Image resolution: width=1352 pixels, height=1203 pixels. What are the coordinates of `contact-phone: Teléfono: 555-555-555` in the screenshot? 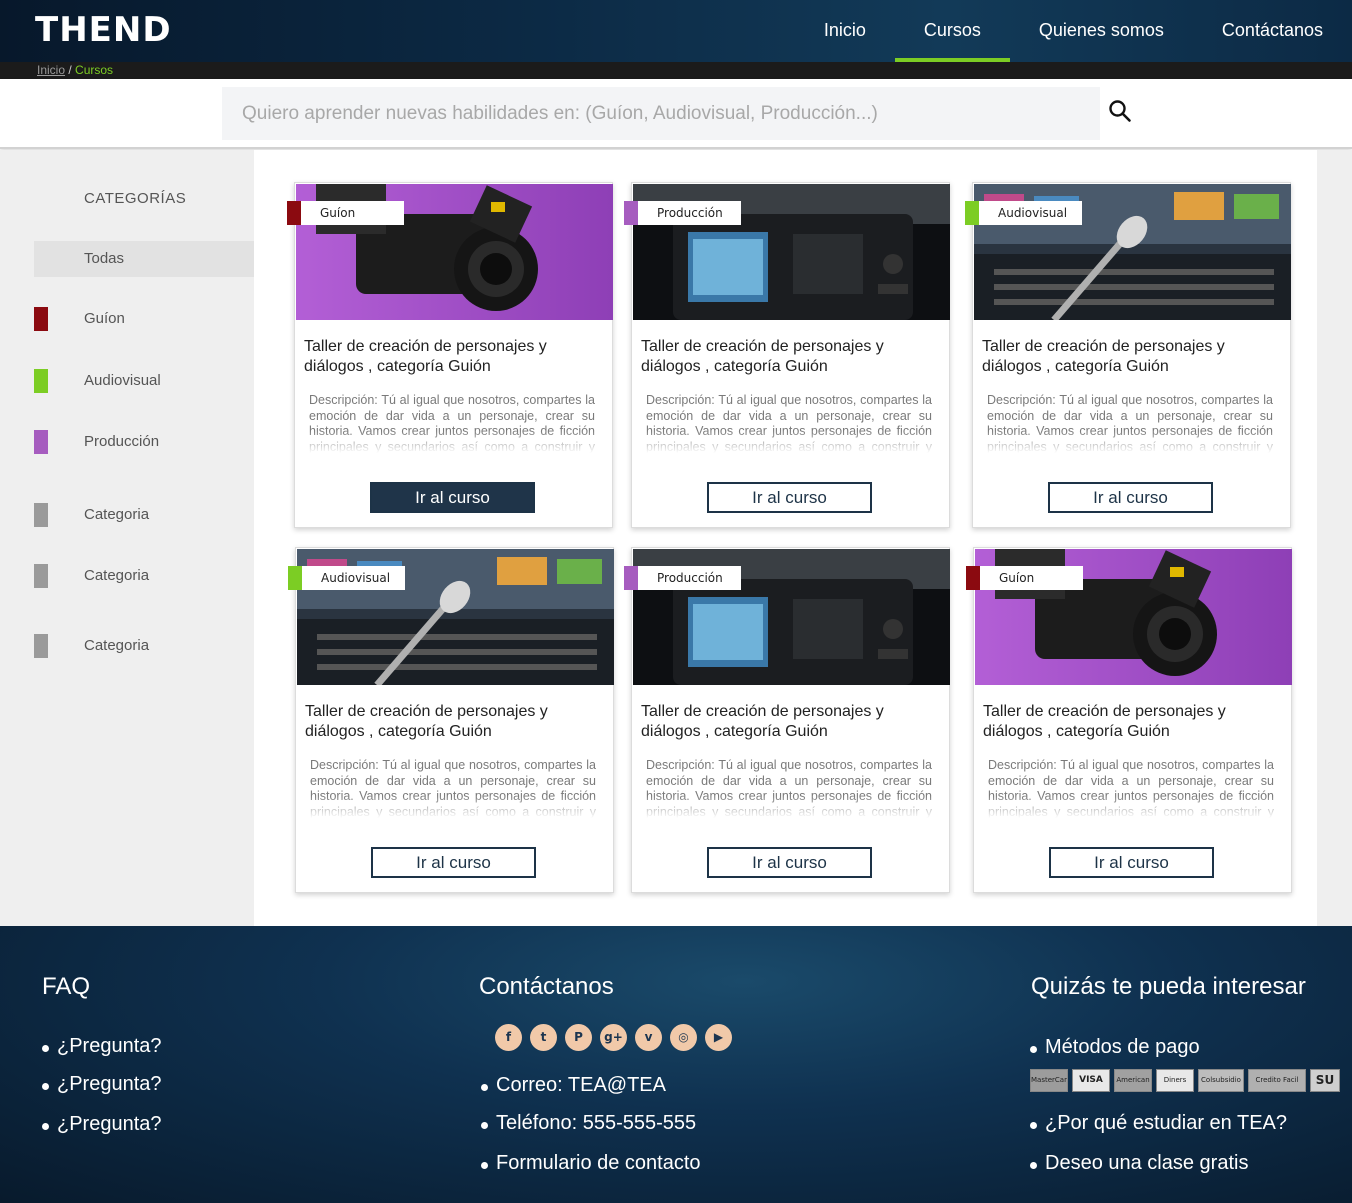 It's located at (588, 1123).